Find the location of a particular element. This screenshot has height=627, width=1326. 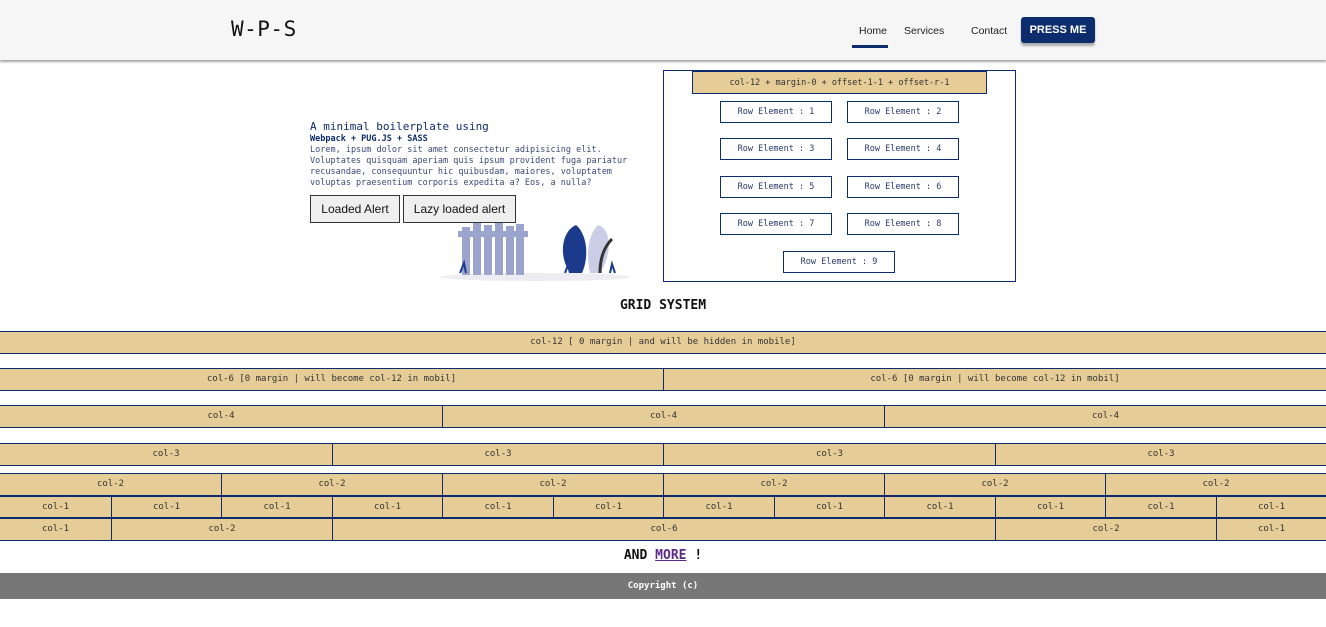

nav-services: Services is located at coordinates (924, 31).